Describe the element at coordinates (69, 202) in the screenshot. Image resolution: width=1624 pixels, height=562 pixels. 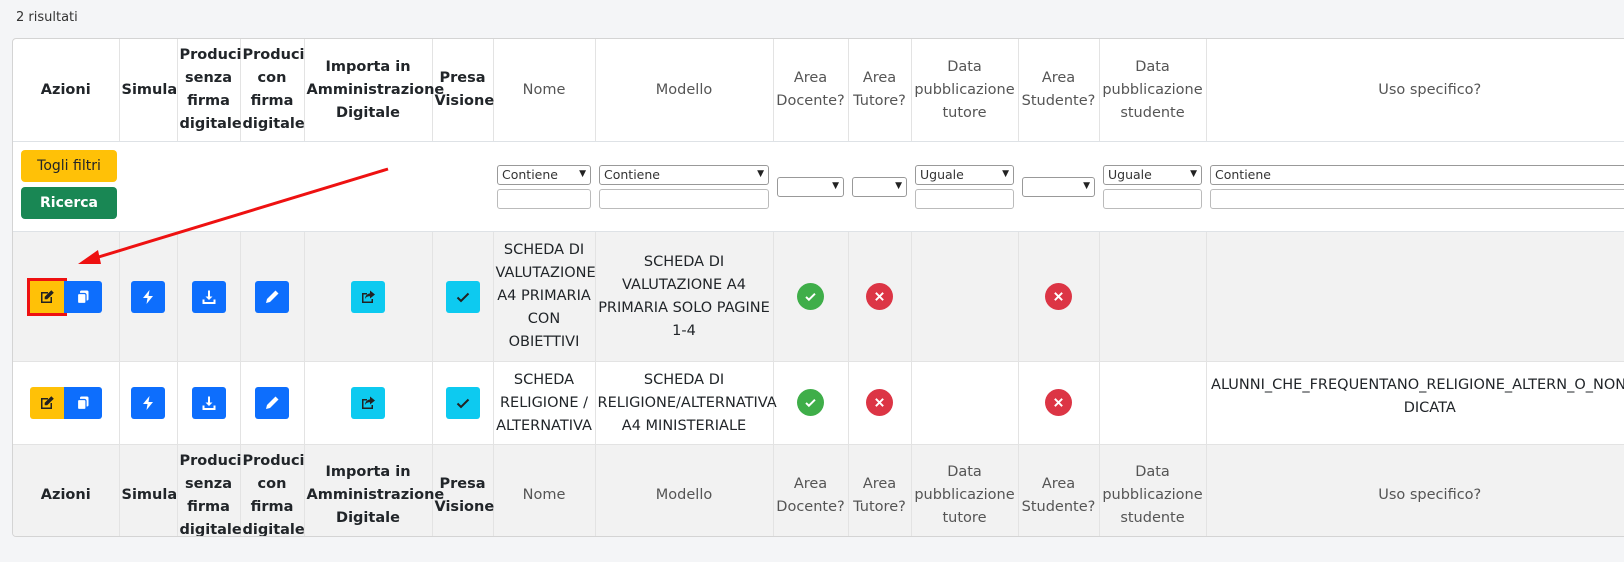
I see `search-button: Ricerca` at that location.